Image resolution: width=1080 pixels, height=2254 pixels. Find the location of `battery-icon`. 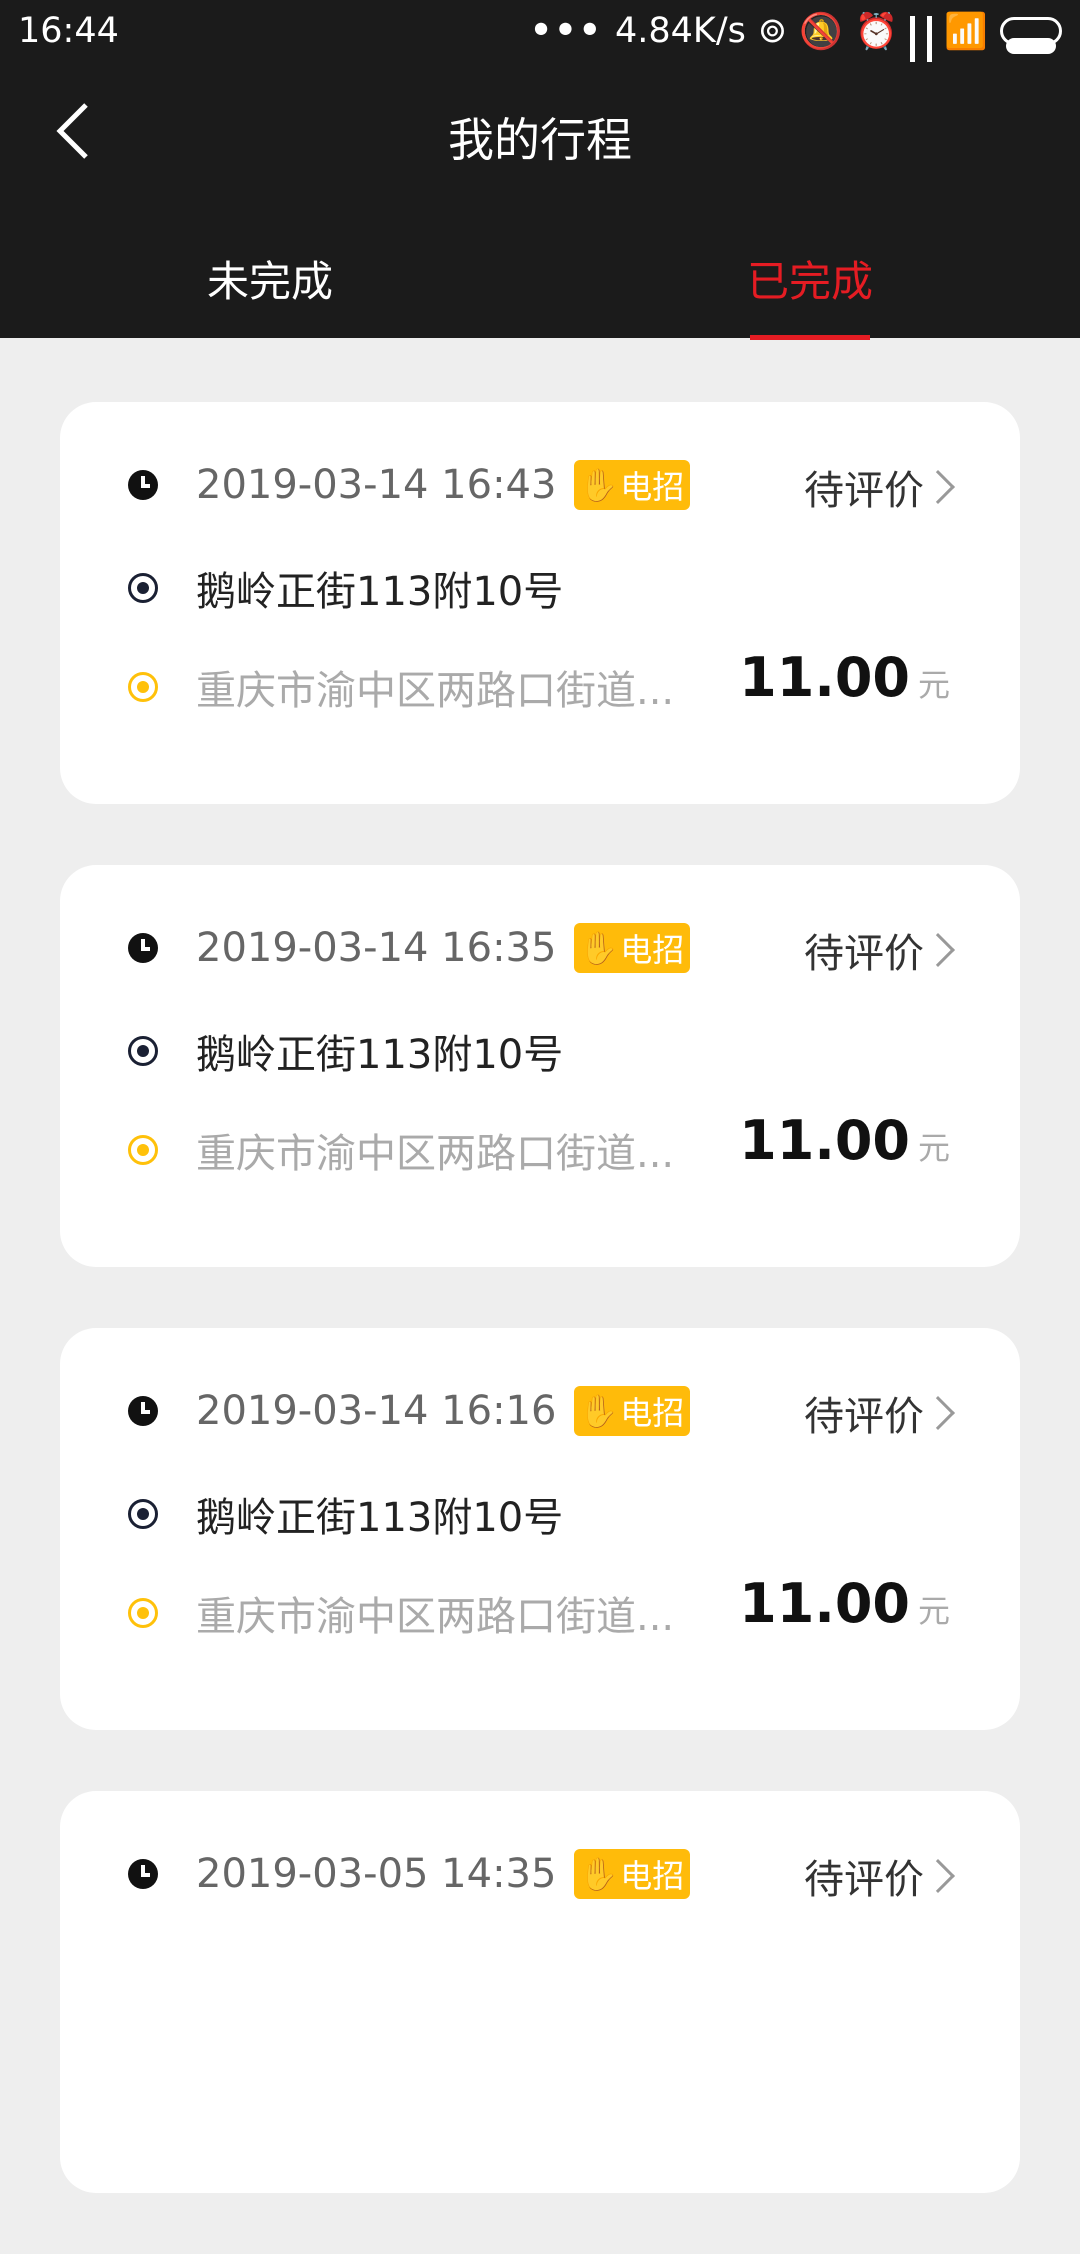

battery-icon is located at coordinates (1031, 35).